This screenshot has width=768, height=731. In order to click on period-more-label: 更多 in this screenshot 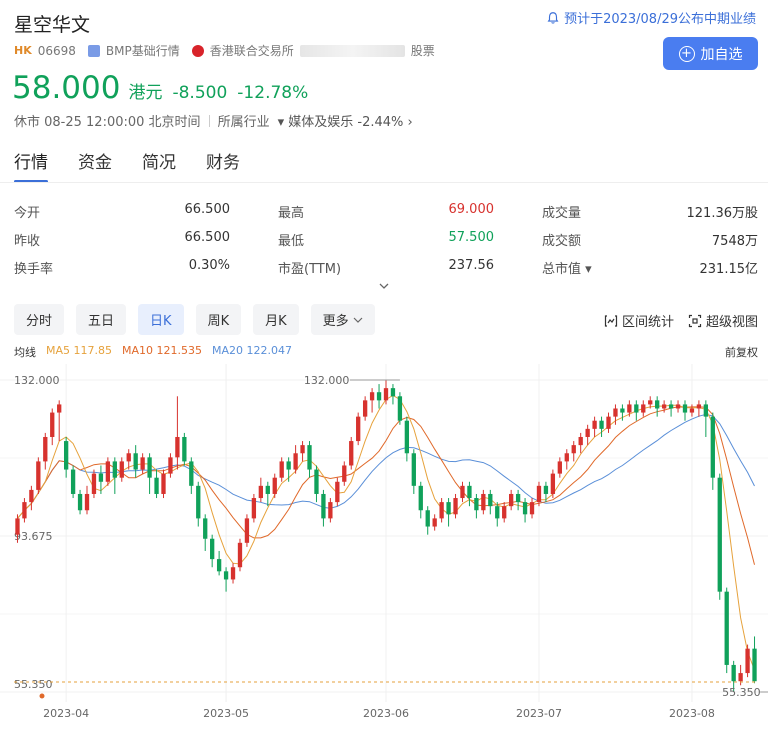, I will do `click(335, 321)`.